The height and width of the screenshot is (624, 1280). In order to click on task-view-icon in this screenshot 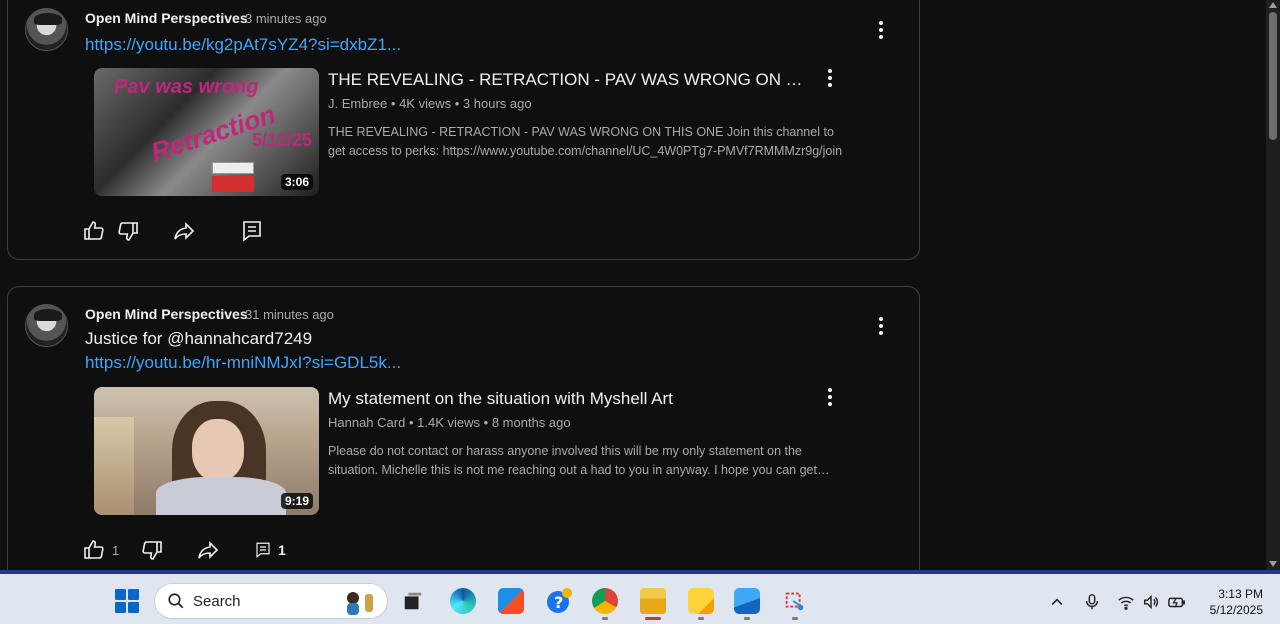, I will do `click(413, 601)`.